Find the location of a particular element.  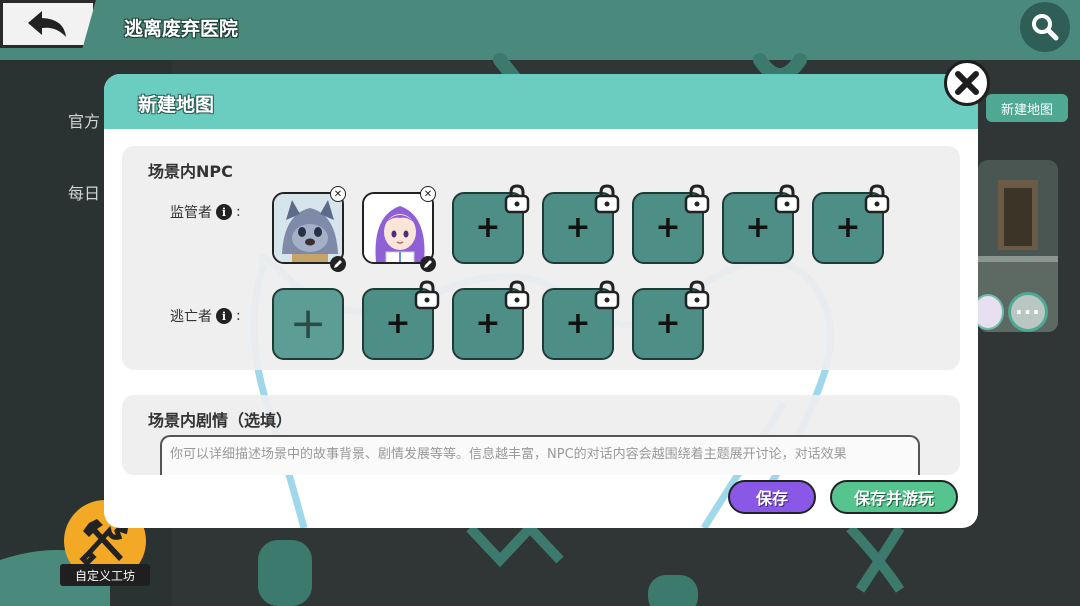

more-options-icon: ··· is located at coordinates (1028, 312).